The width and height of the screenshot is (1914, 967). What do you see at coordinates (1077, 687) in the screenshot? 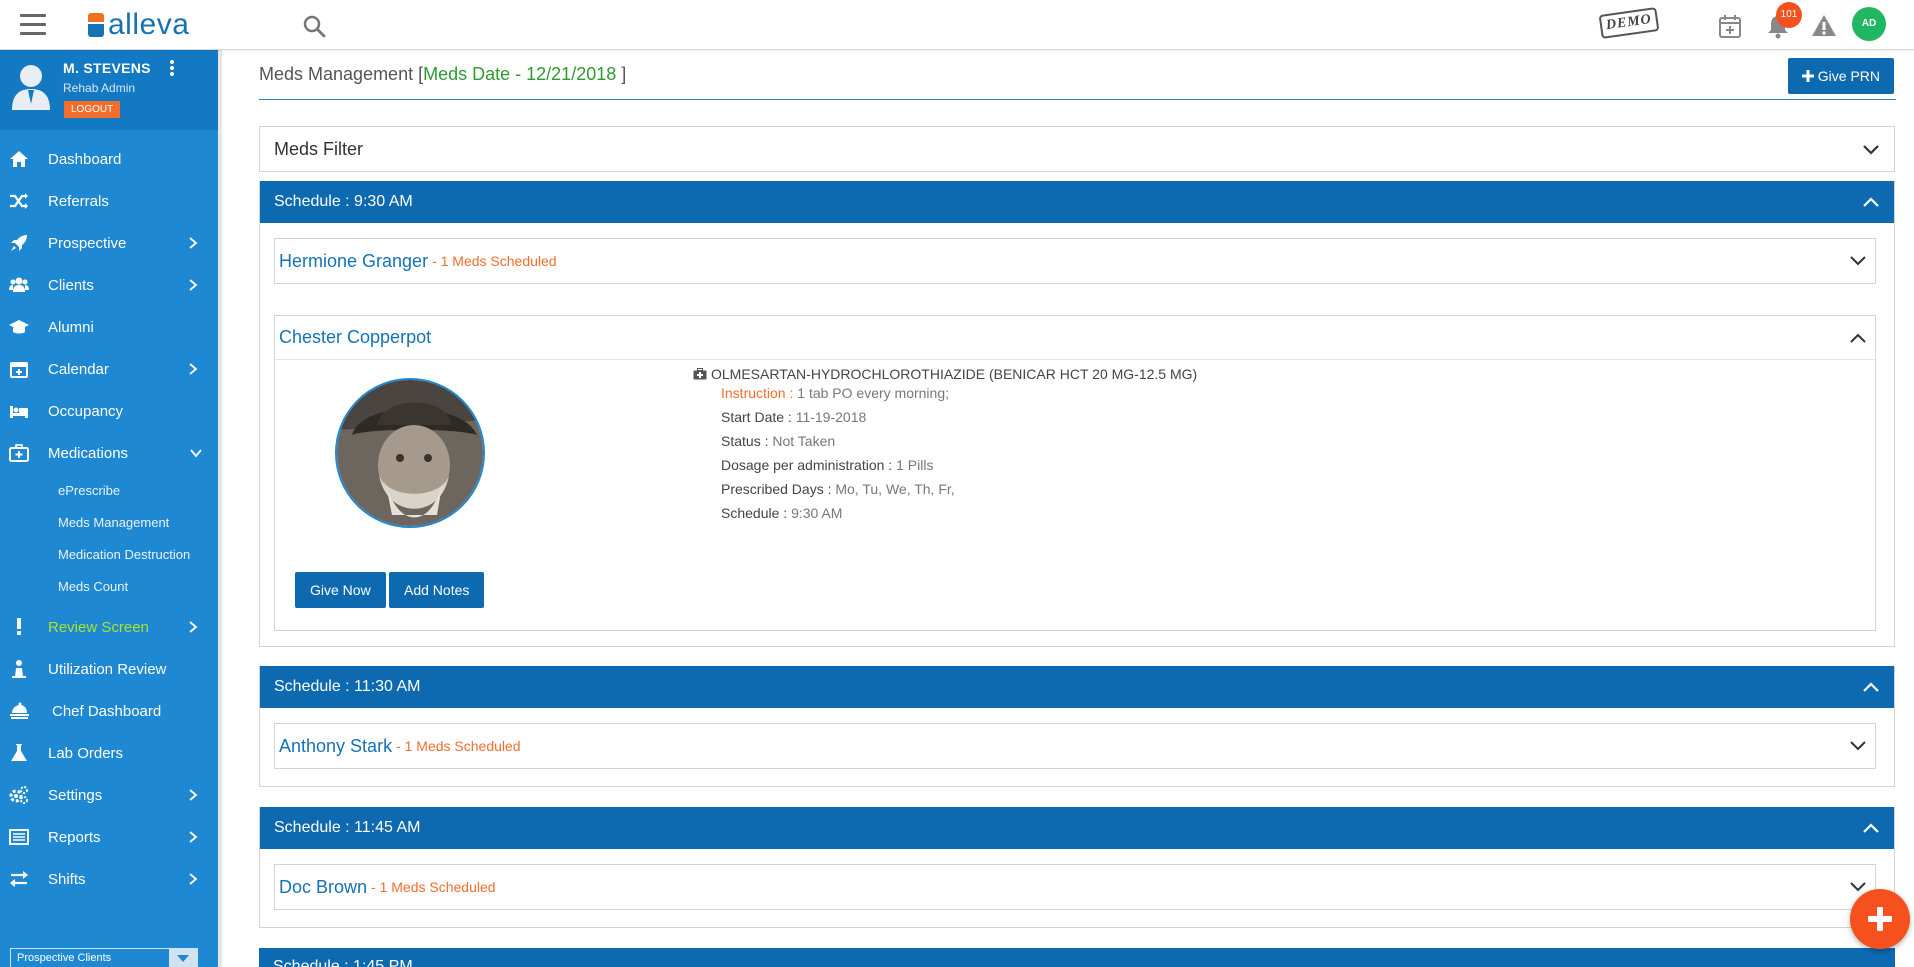
I see `schedule-header: Schedule : 11:30 AM` at bounding box center [1077, 687].